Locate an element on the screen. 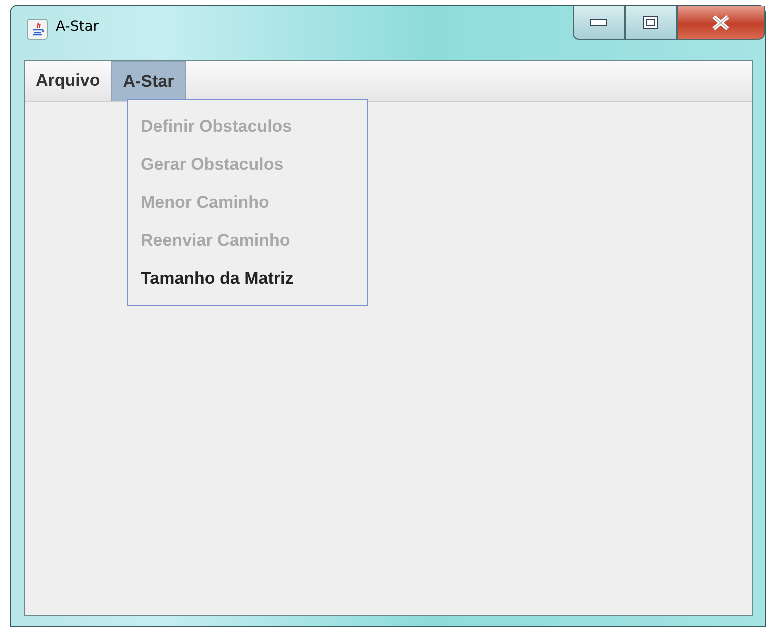 Image resolution: width=766 pixels, height=627 pixels. menu-entry: Tamanho da Matriz is located at coordinates (247, 279).